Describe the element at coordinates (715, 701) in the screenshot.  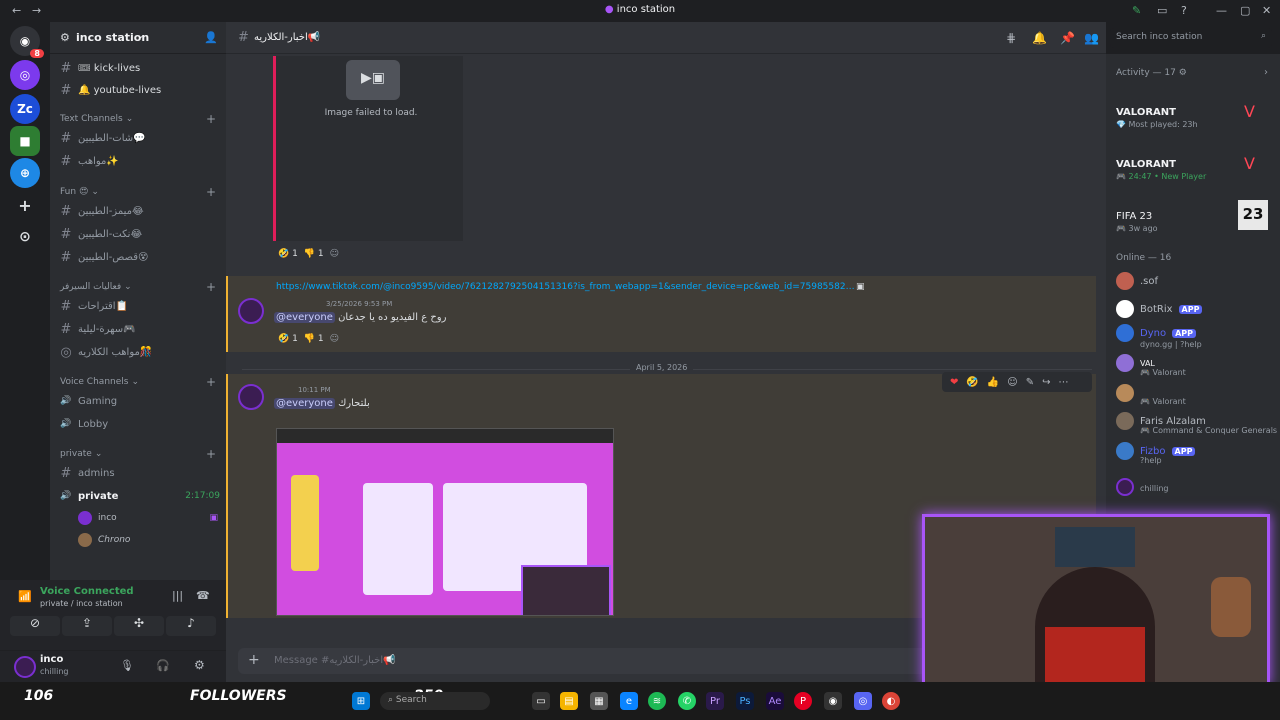
I see `premiere-icon: Pr` at that location.